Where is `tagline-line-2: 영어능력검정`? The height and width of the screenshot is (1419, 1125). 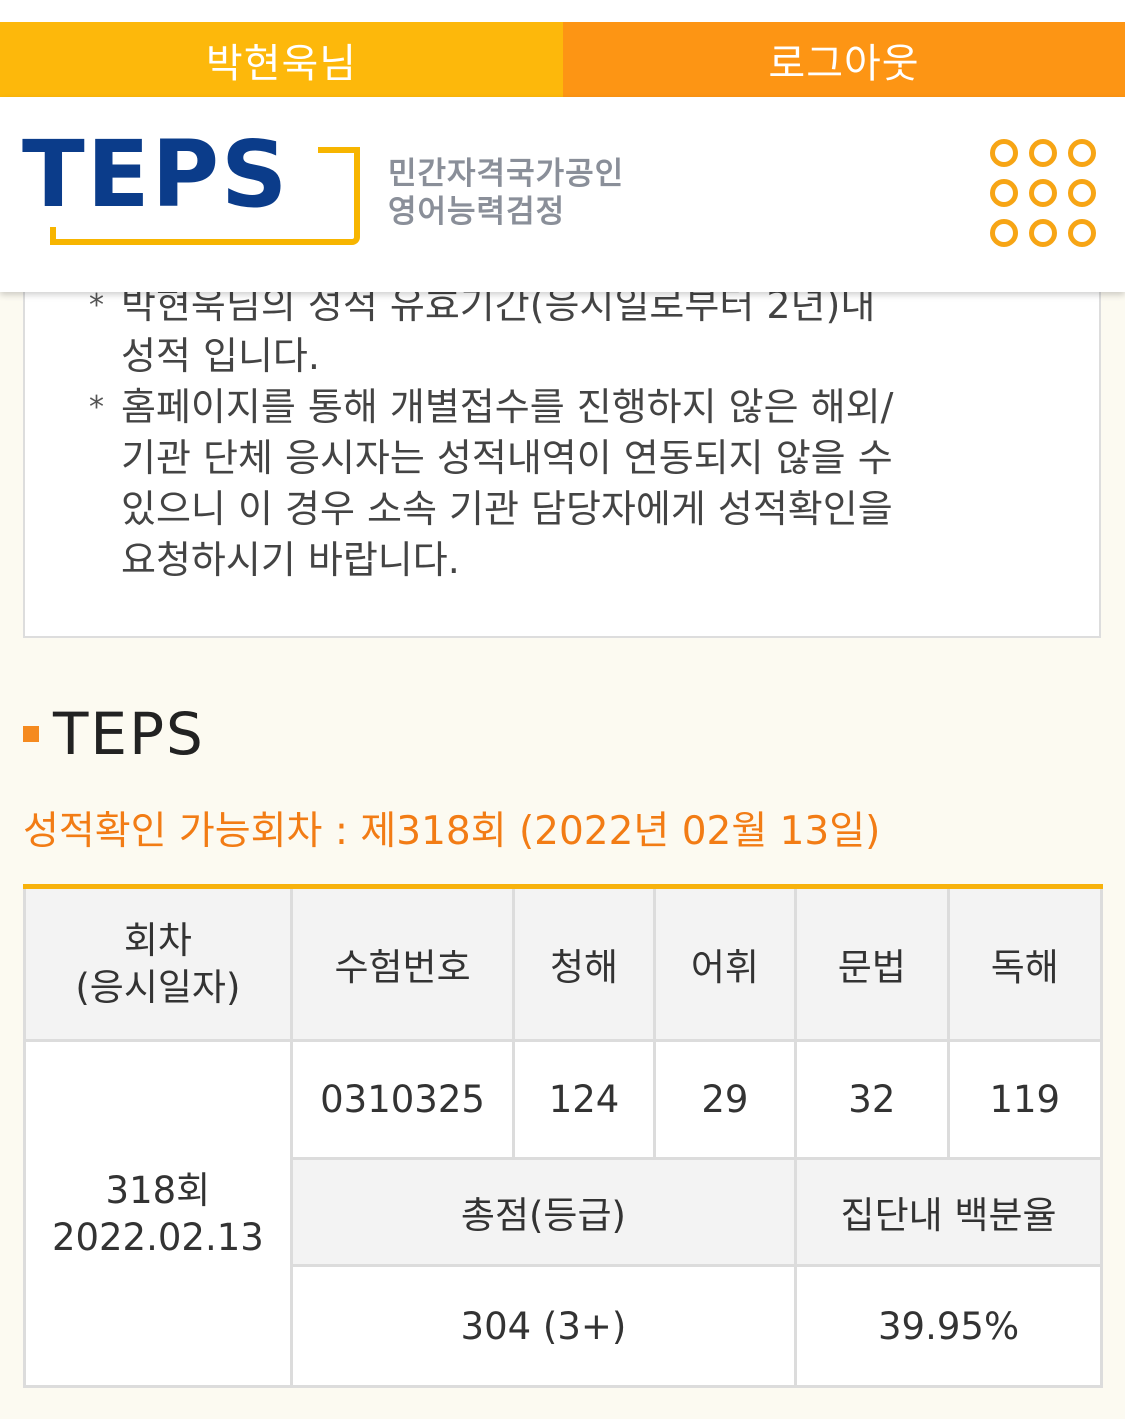 tagline-line-2: 영어능력검정 is located at coordinates (477, 212).